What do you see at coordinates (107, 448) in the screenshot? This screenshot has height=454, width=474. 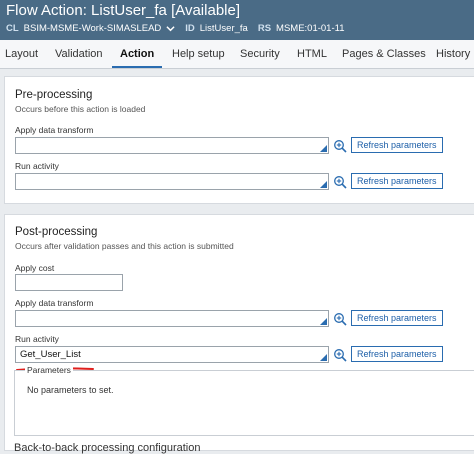 I see `back-to-back-title: Back-to-back processing configuration` at bounding box center [107, 448].